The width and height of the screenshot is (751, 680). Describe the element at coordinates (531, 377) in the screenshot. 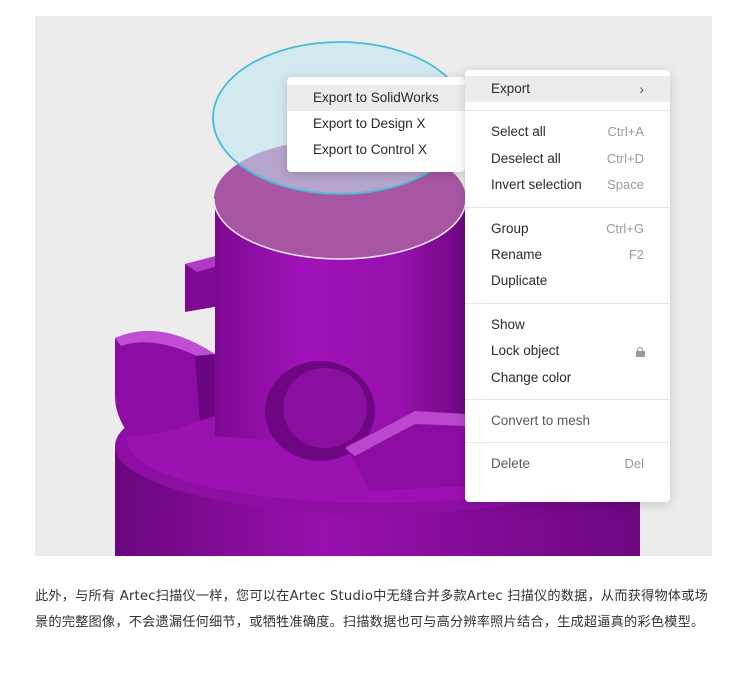

I see `menu-item-label: Change color` at that location.